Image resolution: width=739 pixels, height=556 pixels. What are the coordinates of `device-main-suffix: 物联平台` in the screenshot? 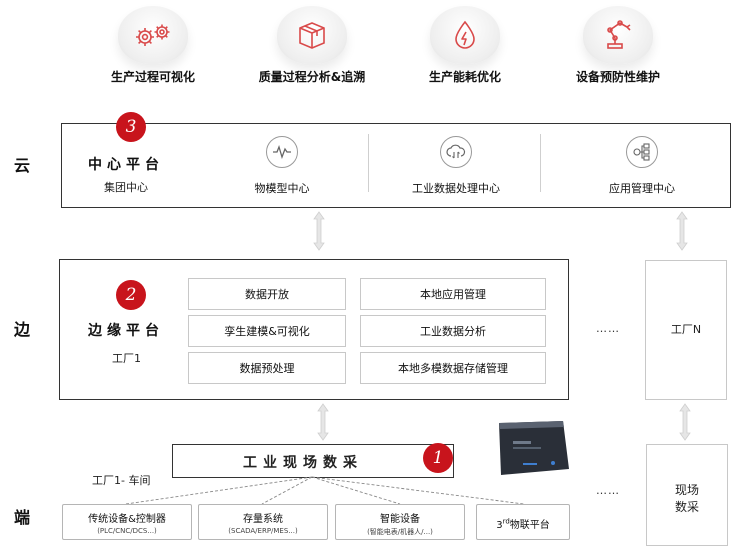 It's located at (529, 525).